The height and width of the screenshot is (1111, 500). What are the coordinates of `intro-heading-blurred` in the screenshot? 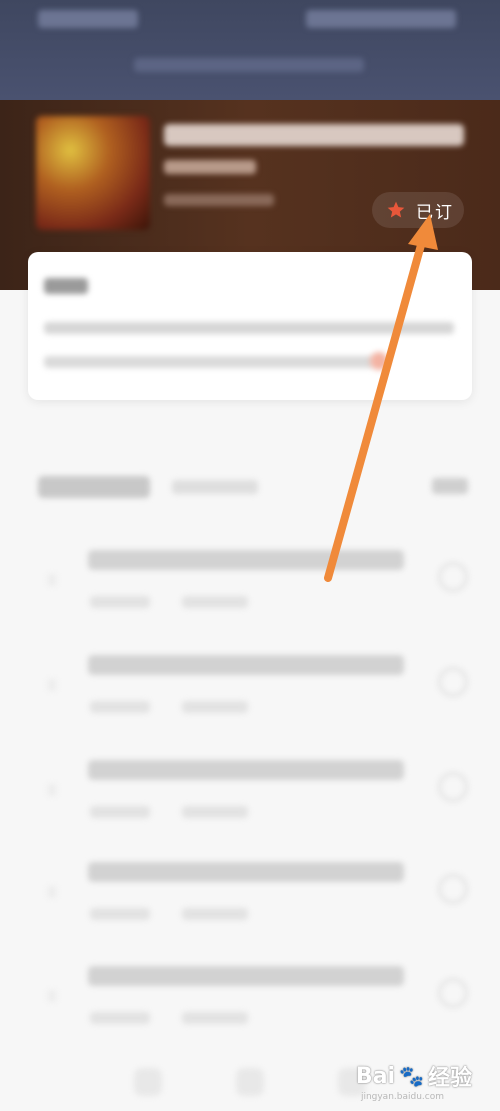 It's located at (66, 286).